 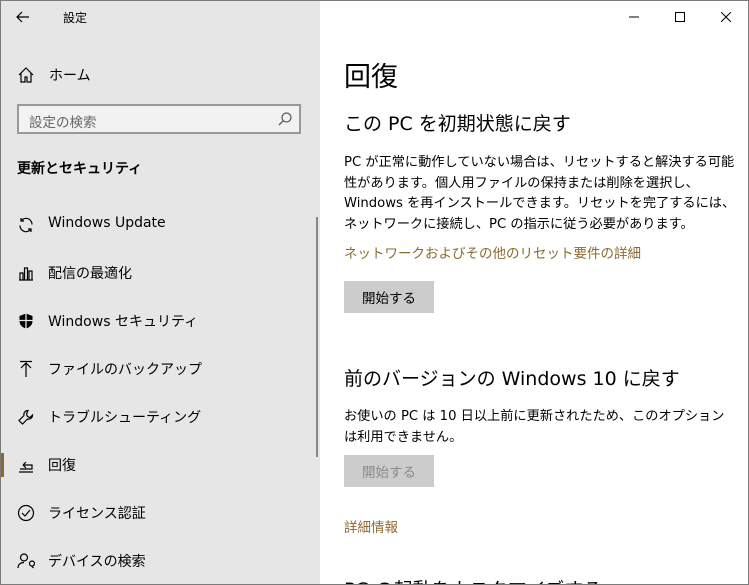 I want to click on sidebar-item-troubleshoot: トラブルシューティング, so click(x=160, y=417).